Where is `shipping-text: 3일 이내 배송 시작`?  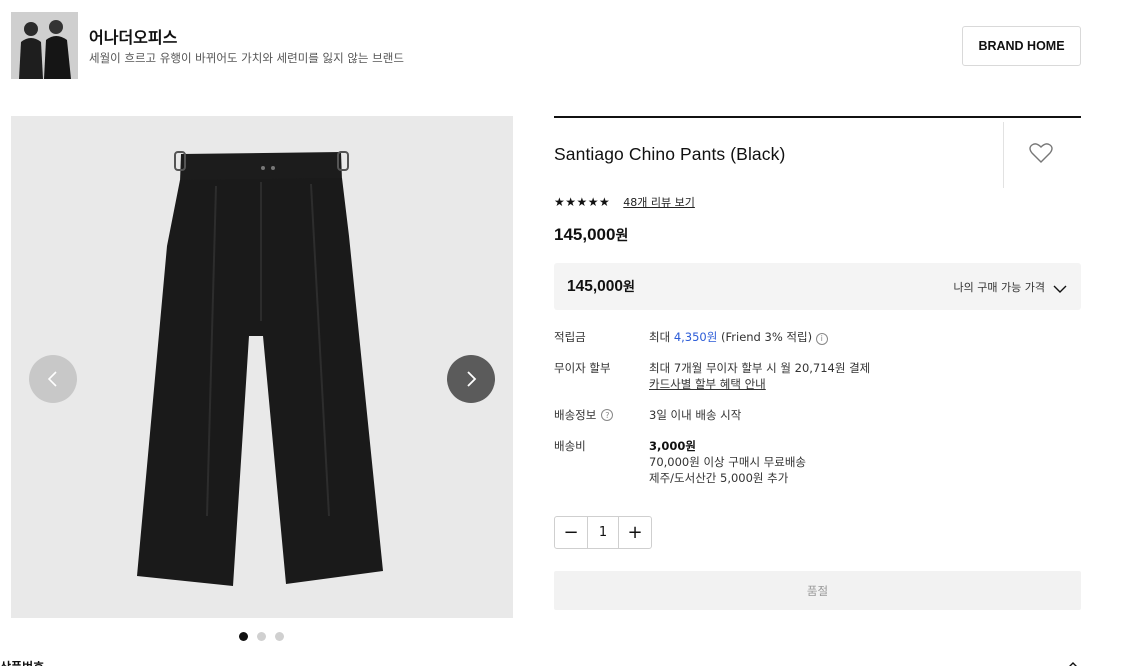
shipping-text: 3일 이내 배송 시작 is located at coordinates (695, 415).